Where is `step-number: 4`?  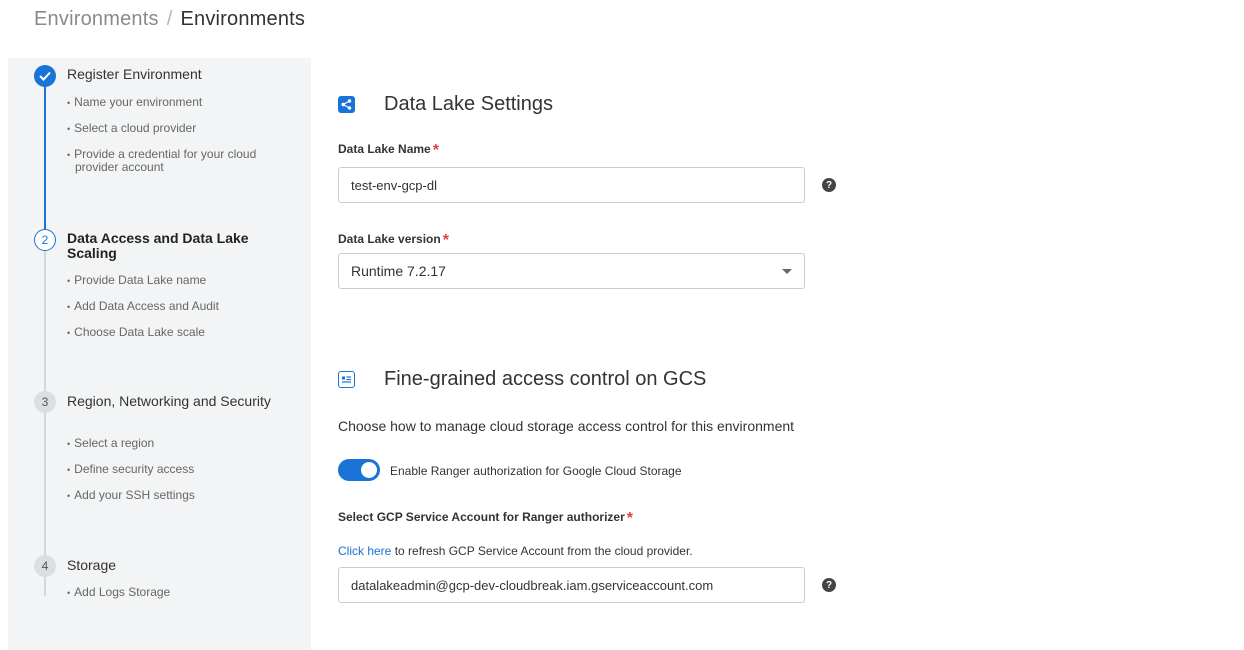
step-number: 4 is located at coordinates (45, 566).